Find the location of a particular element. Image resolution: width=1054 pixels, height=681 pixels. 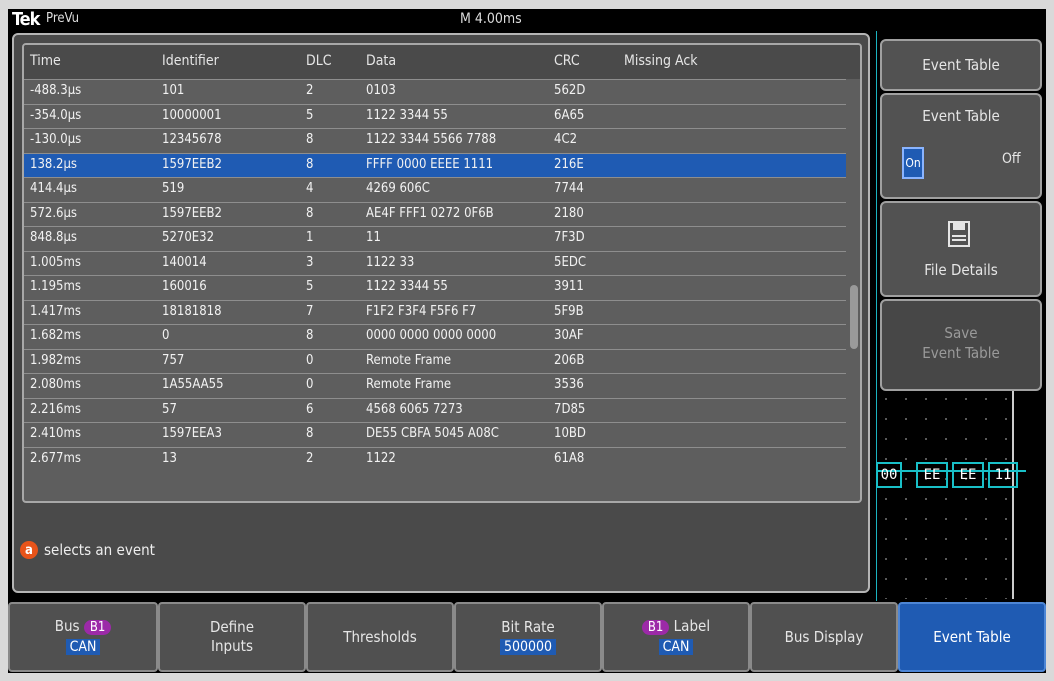

bus-display-button: Bus Display is located at coordinates (824, 637).